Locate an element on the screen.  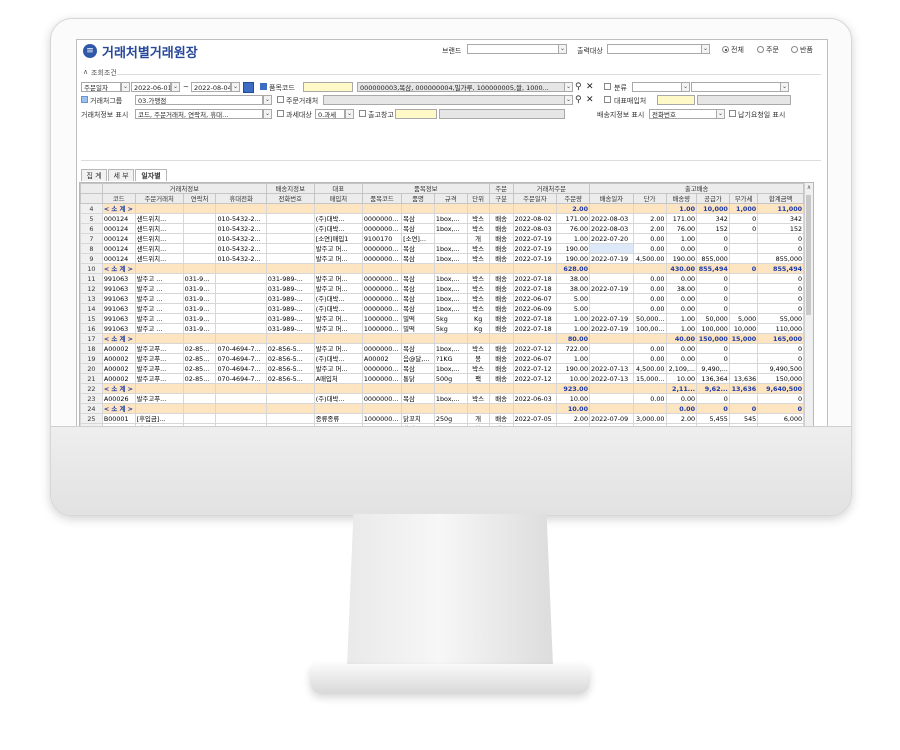
table-cell: 991063 is located at coordinates (118, 278).